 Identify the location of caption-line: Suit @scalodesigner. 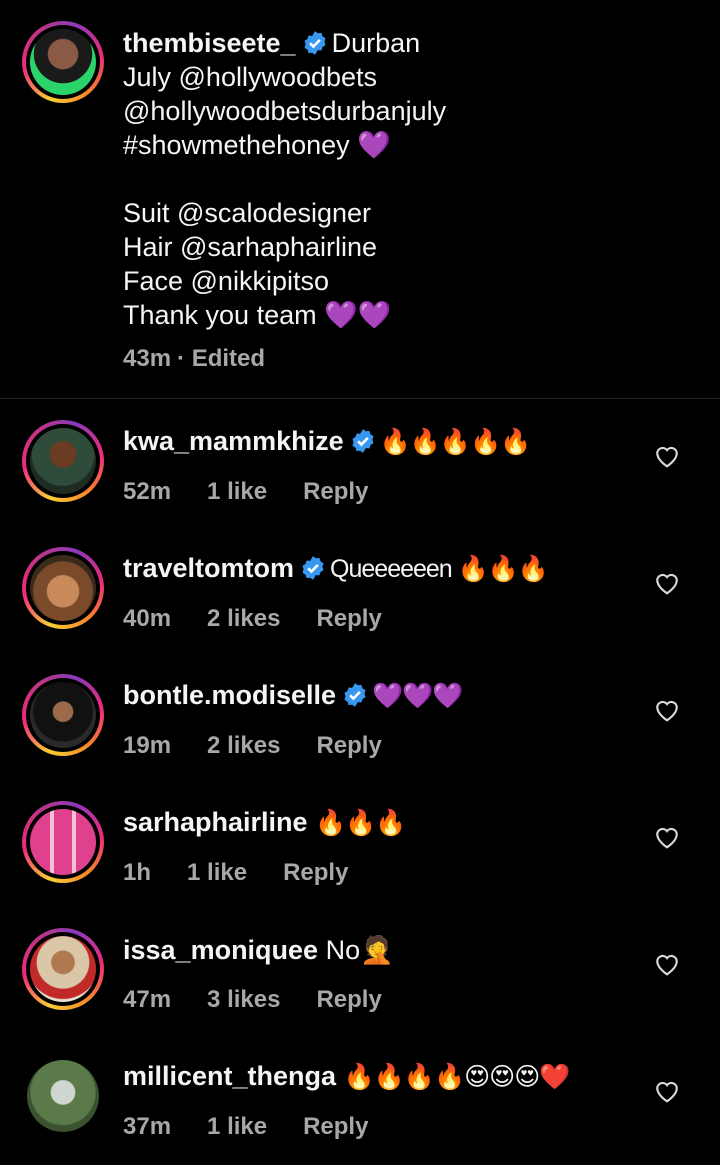
(247, 213).